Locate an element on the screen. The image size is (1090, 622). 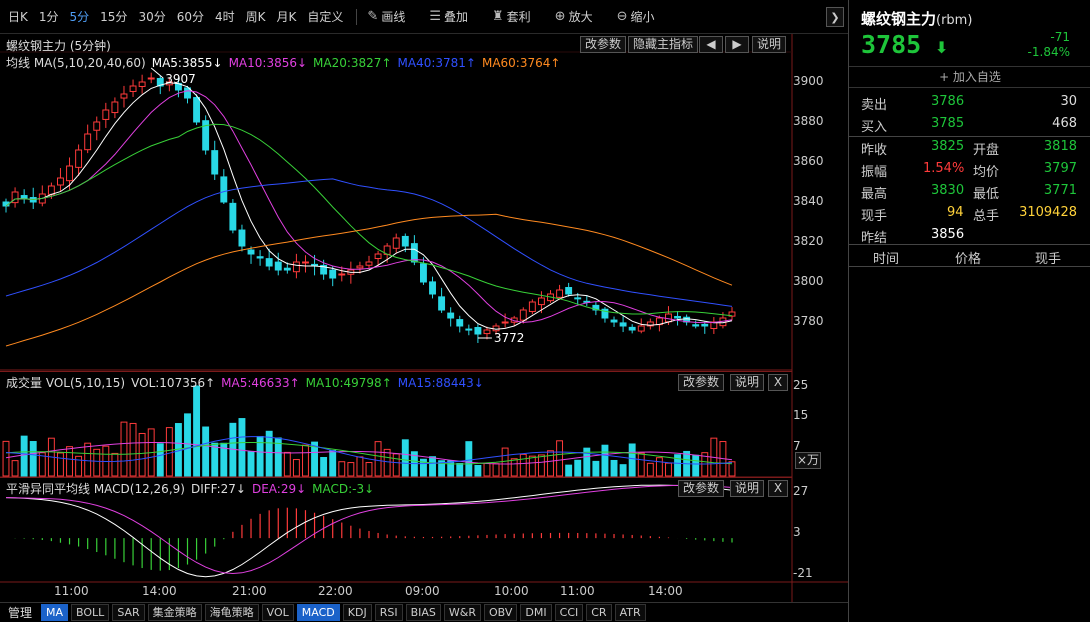
vol-close-icon: X is located at coordinates (778, 382).